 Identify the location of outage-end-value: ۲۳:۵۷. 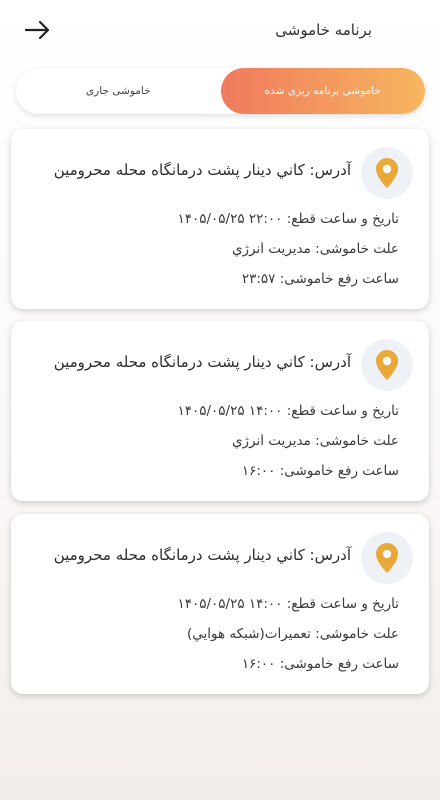
(258, 279).